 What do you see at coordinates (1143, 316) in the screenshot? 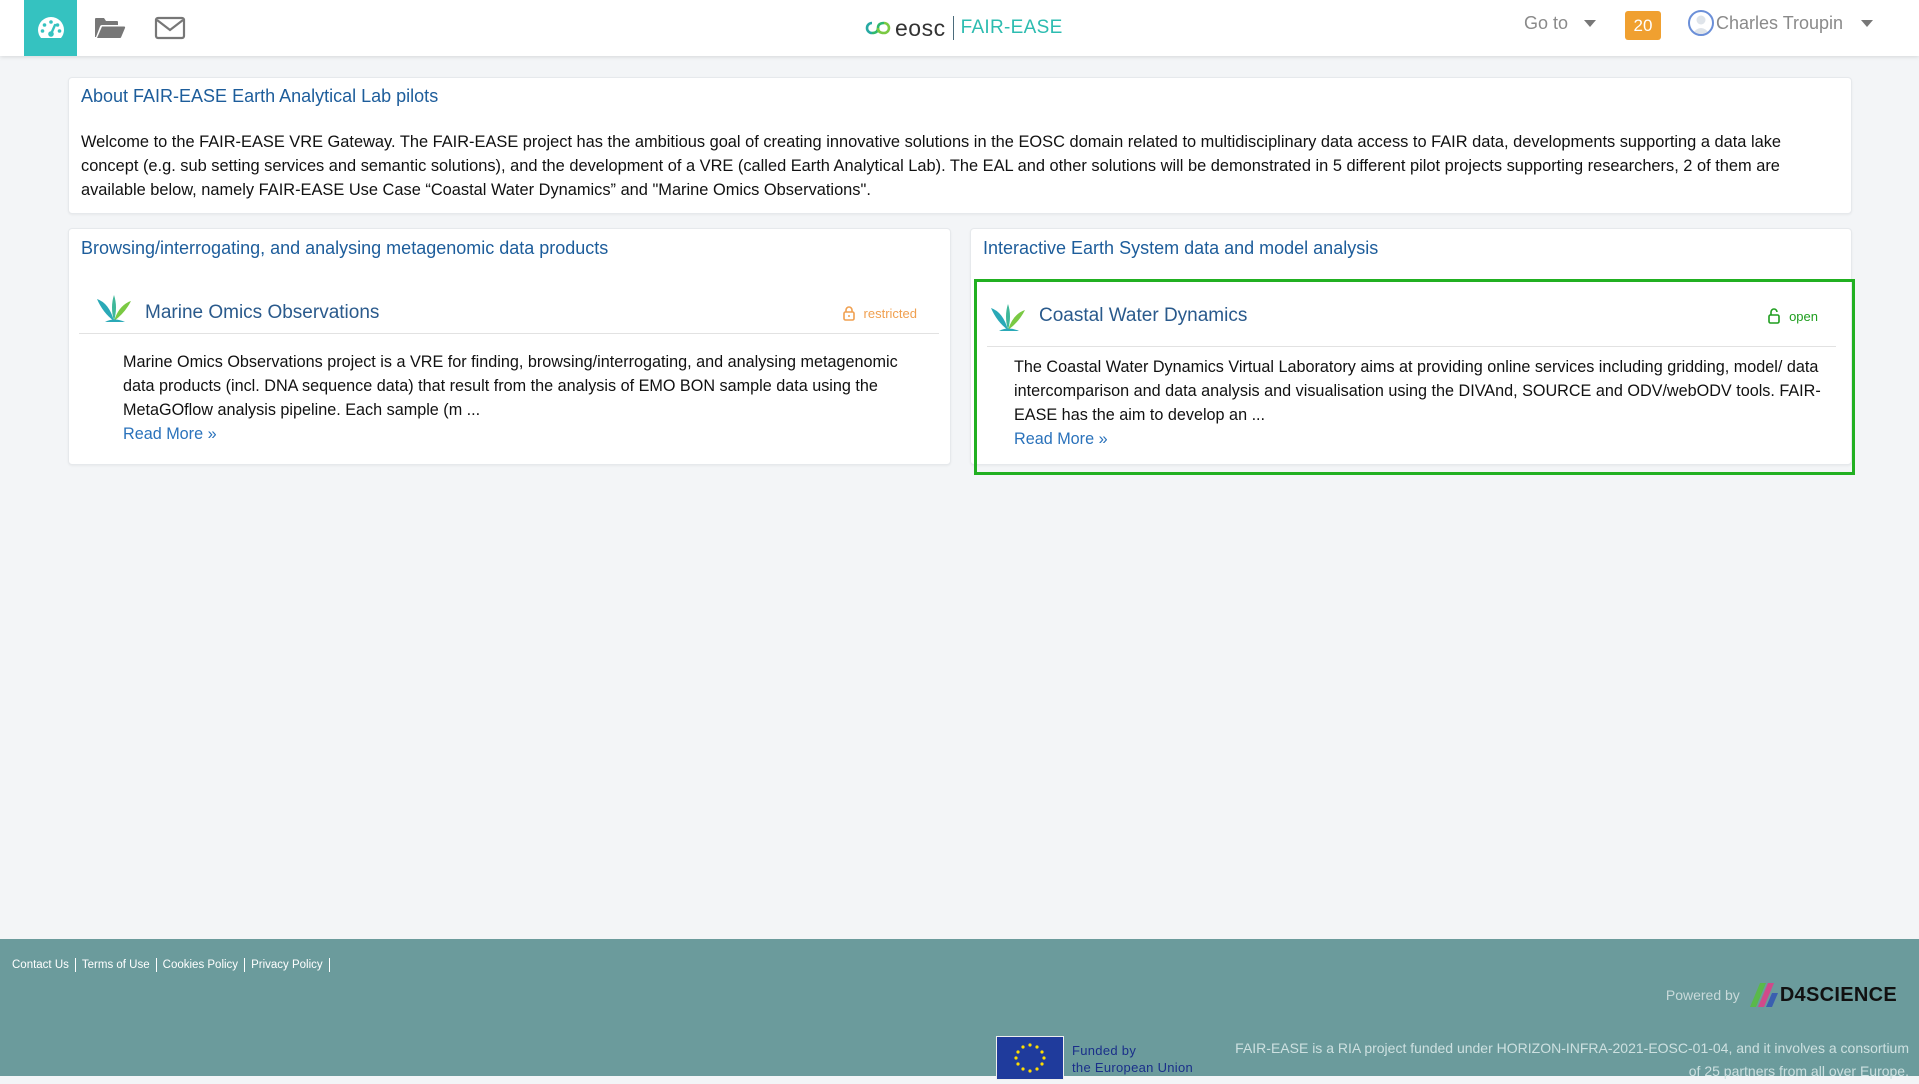
I see `card-title-link: Coastal Water Dynamics` at bounding box center [1143, 316].